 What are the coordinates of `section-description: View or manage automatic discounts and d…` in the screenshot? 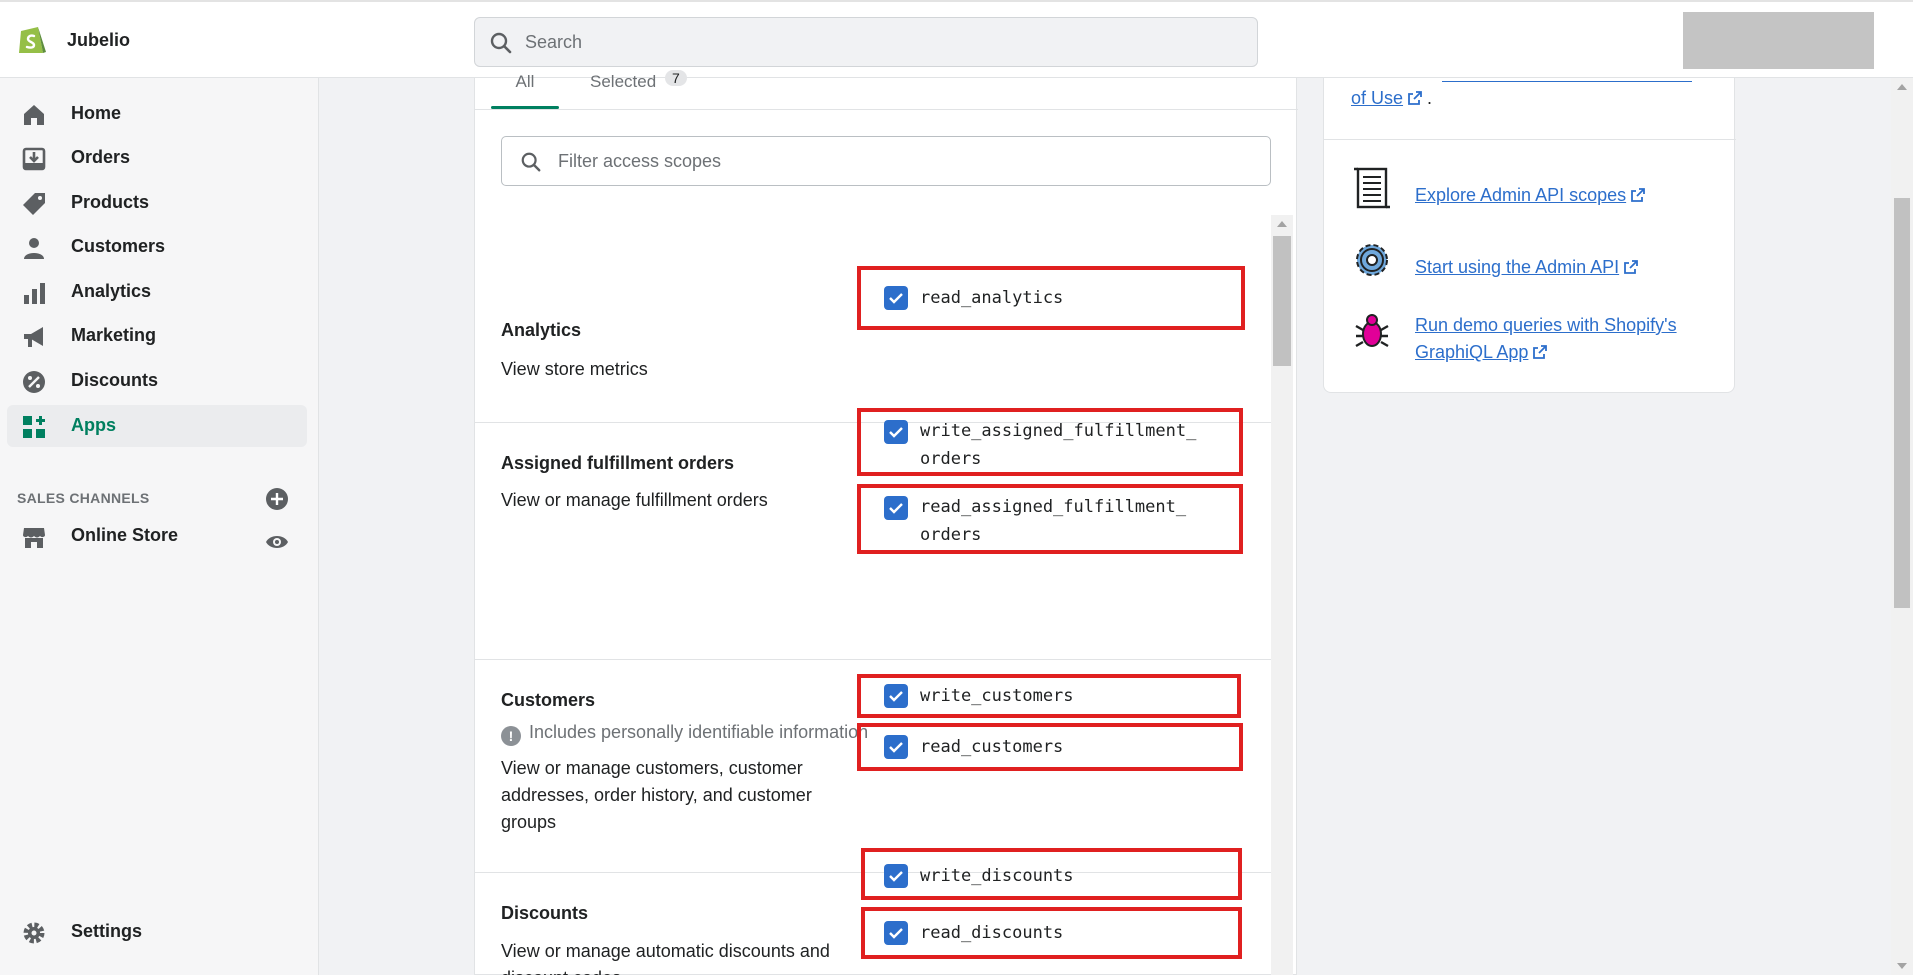 It's located at (665, 958).